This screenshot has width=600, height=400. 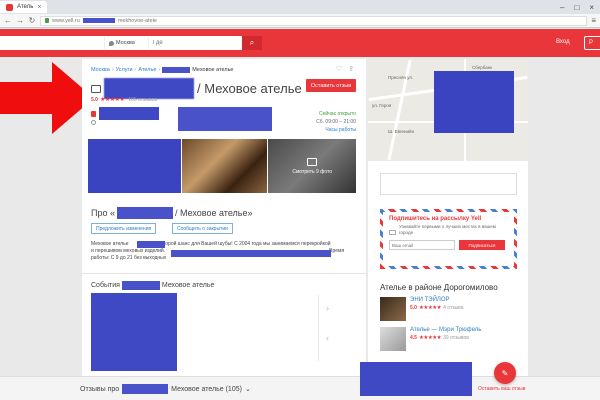 What do you see at coordinates (147, 70) in the screenshot?
I see `breadcrumb-item-category: Ателье` at bounding box center [147, 70].